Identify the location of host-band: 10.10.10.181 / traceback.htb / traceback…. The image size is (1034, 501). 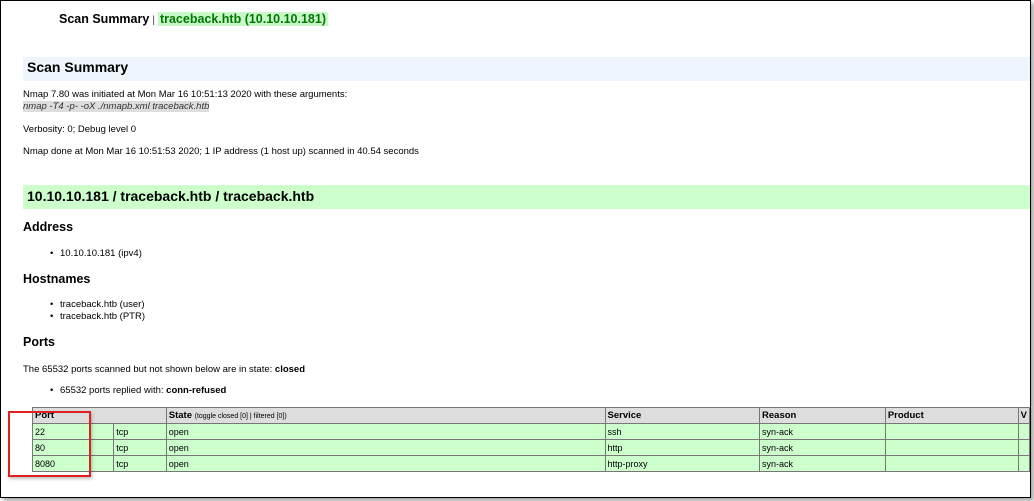
(526, 197).